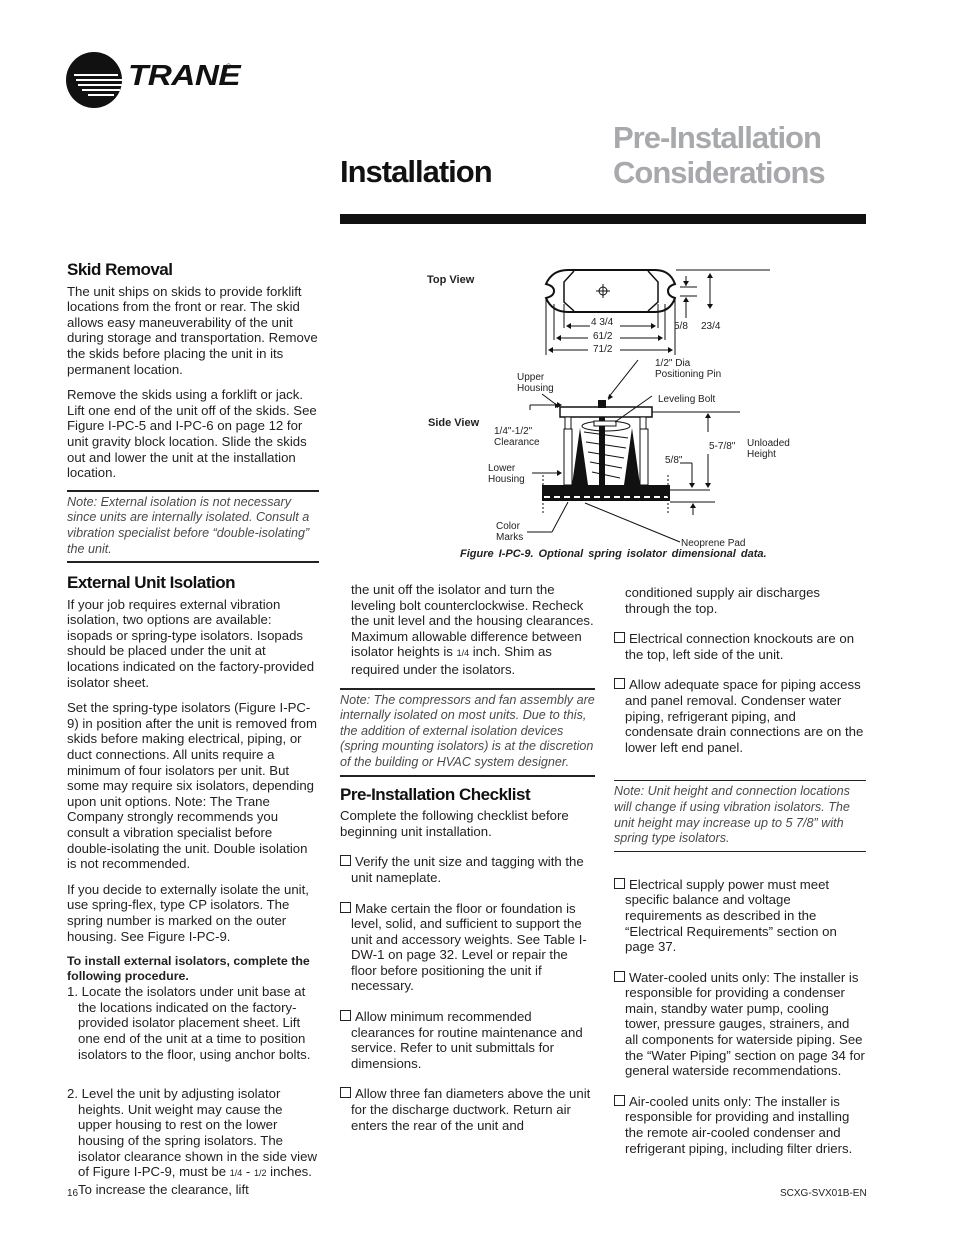  I want to click on section-title: Installation, so click(416, 171).